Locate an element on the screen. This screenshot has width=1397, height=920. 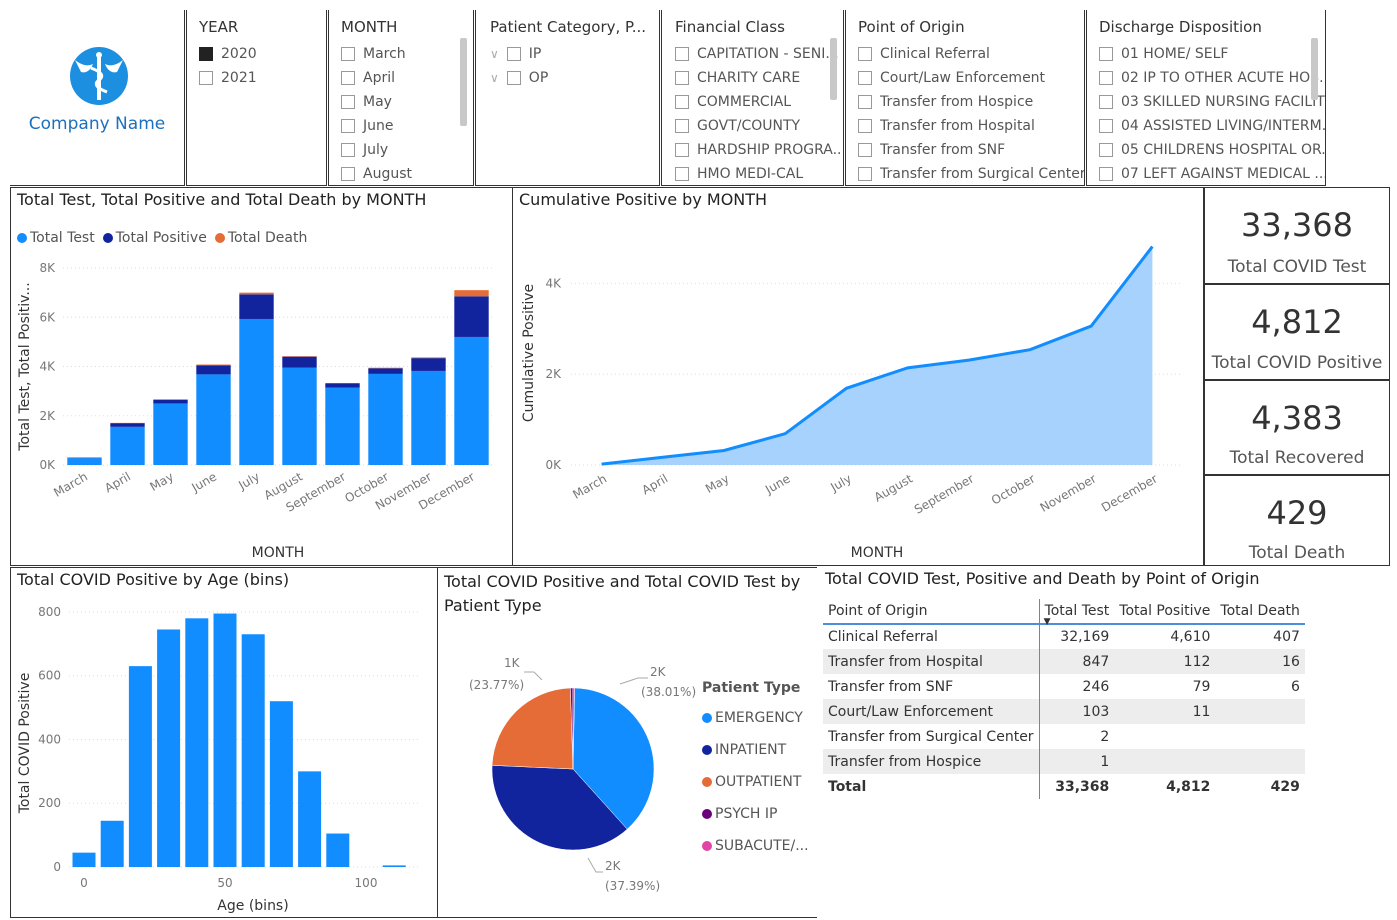
x-tick-label: May is located at coordinates (717, 483).